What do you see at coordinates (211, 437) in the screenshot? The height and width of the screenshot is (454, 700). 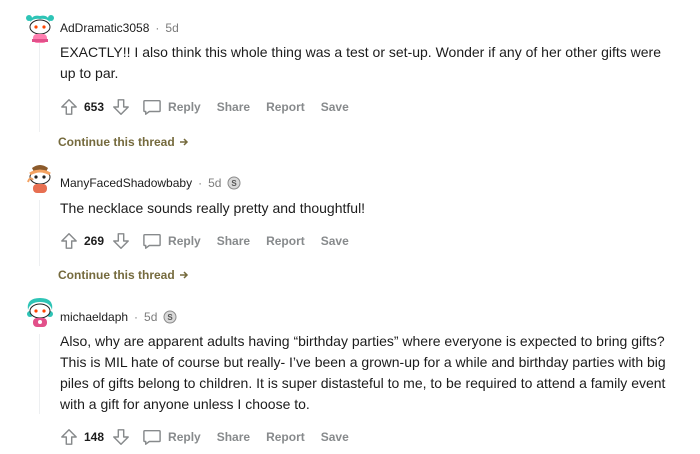 I see `comment-actions: 148 Reply Share Report Save` at bounding box center [211, 437].